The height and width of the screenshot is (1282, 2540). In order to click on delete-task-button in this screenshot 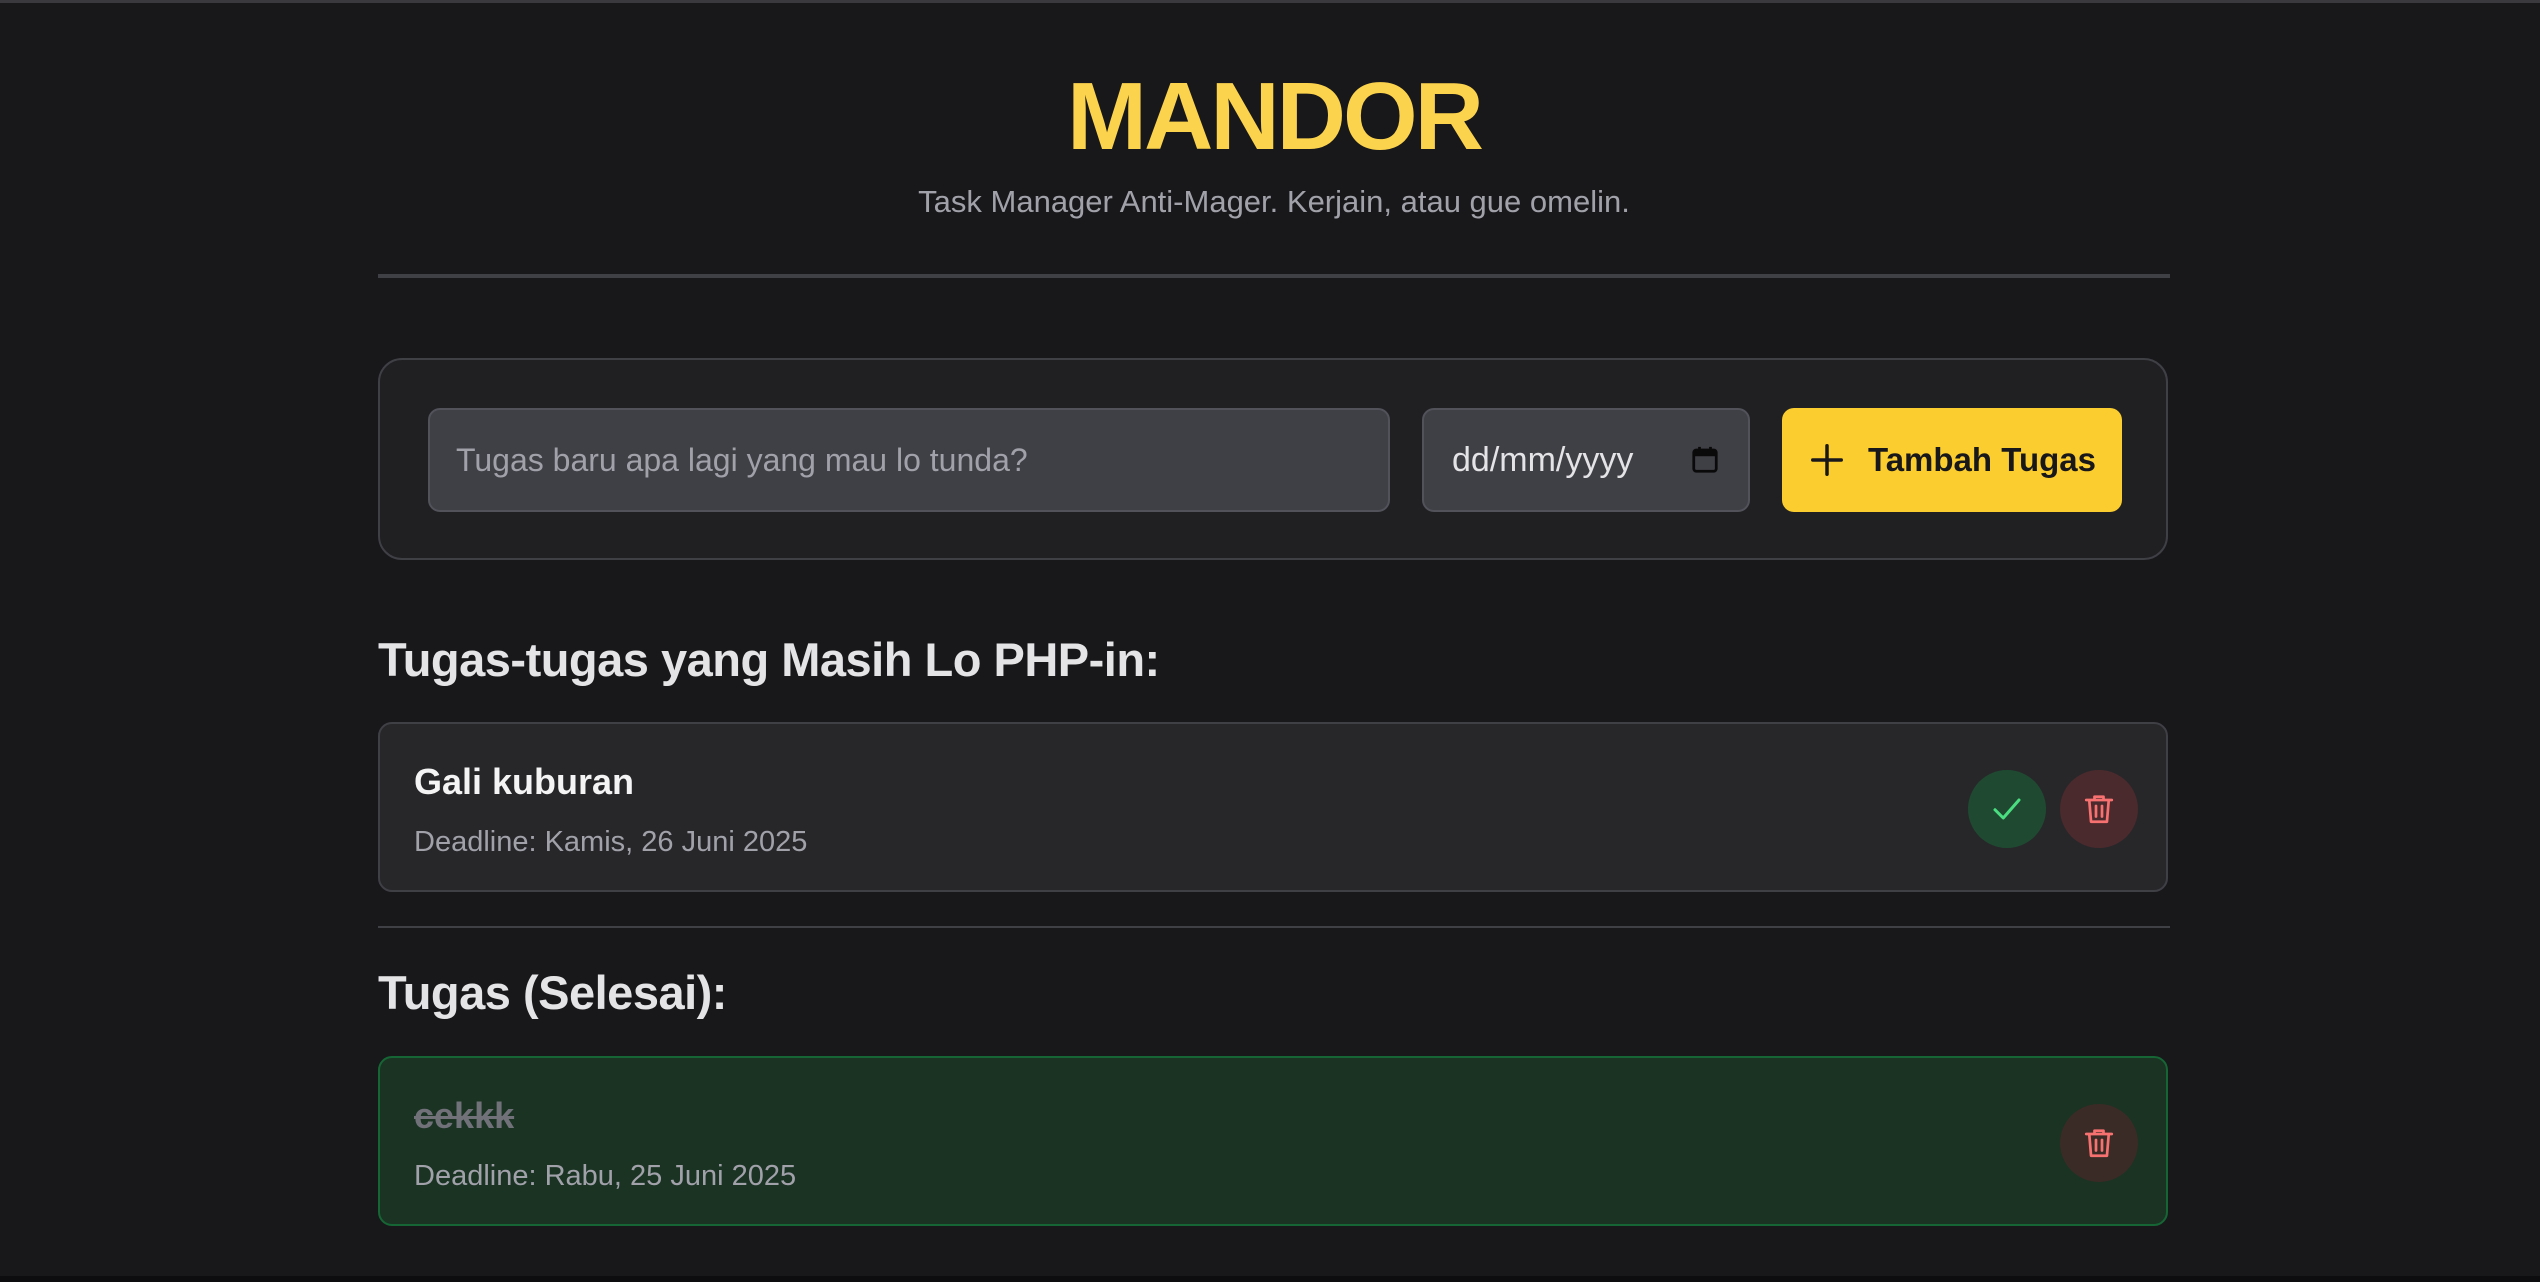, I will do `click(2099, 809)`.